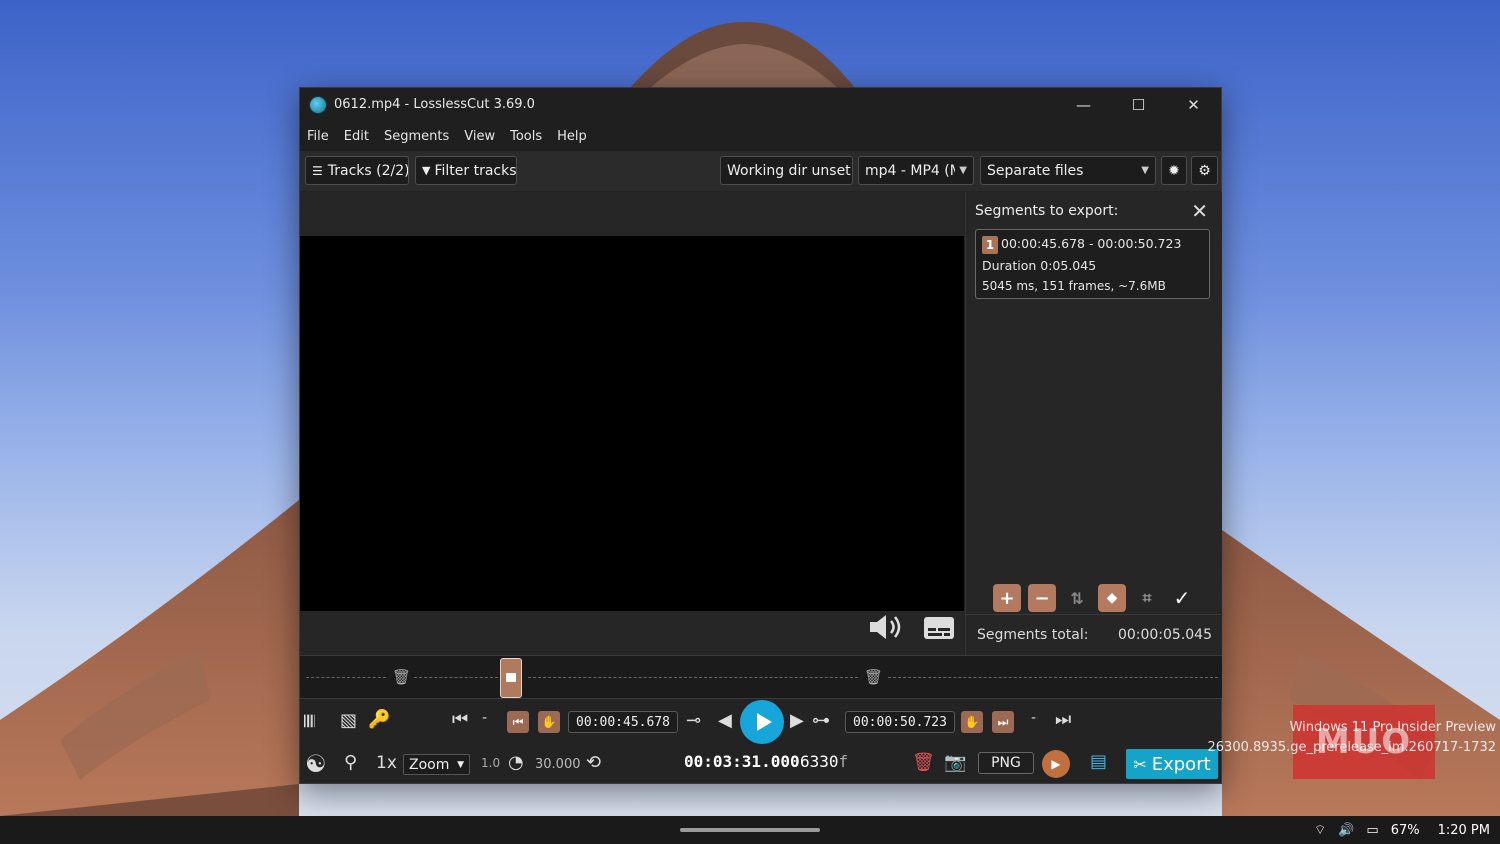  I want to click on menu-tools: Tools, so click(526, 136).